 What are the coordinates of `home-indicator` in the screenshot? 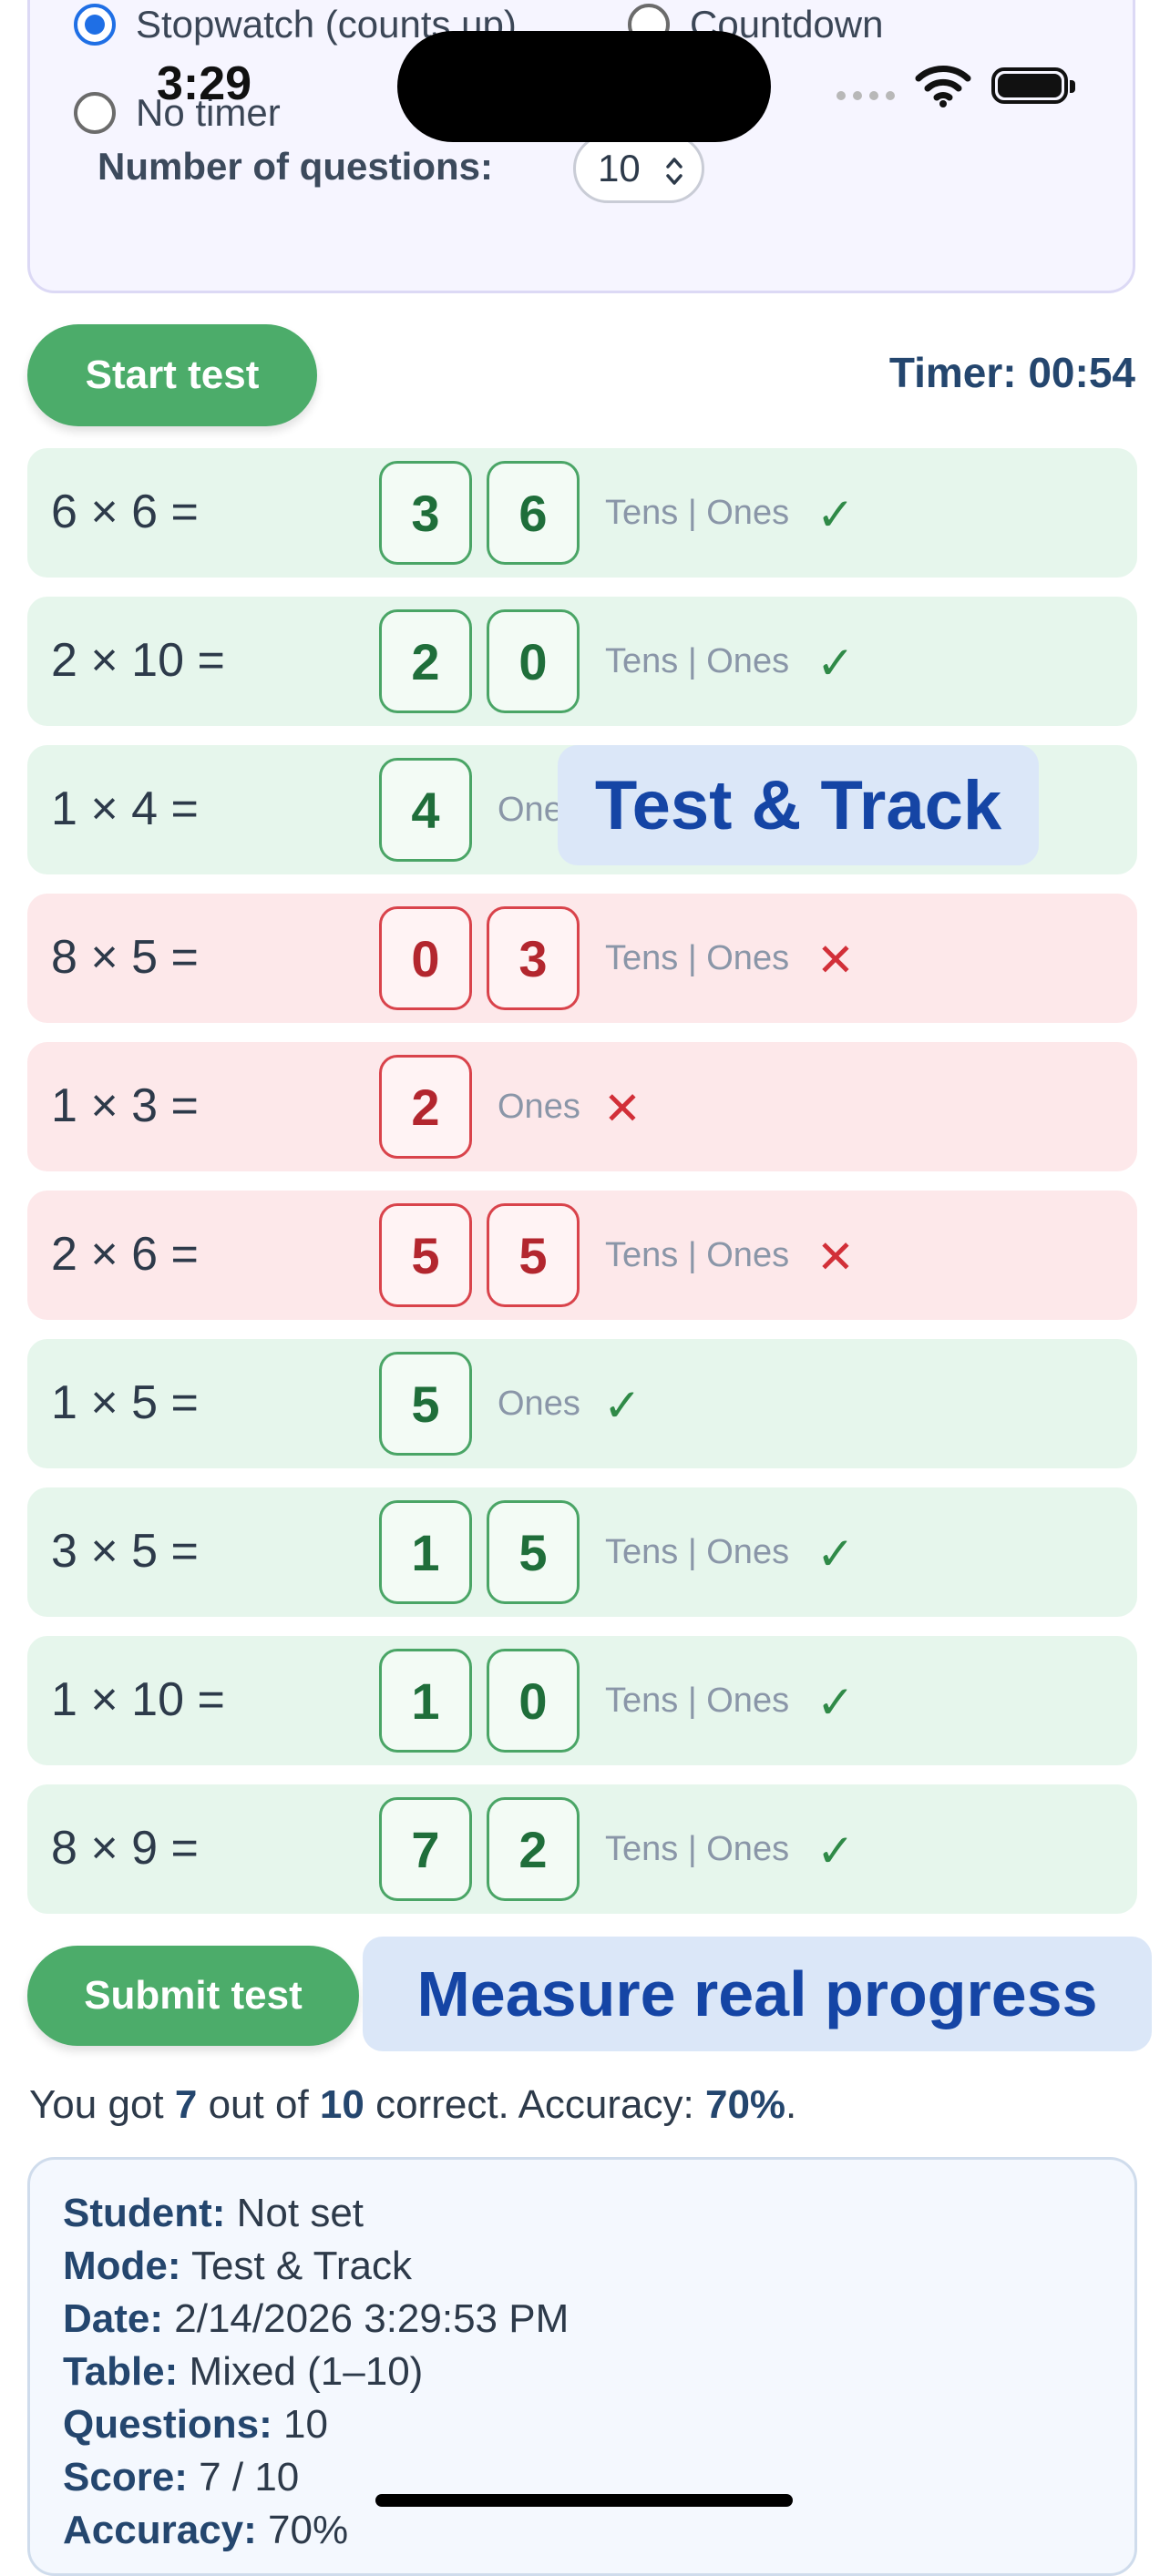 It's located at (584, 2500).